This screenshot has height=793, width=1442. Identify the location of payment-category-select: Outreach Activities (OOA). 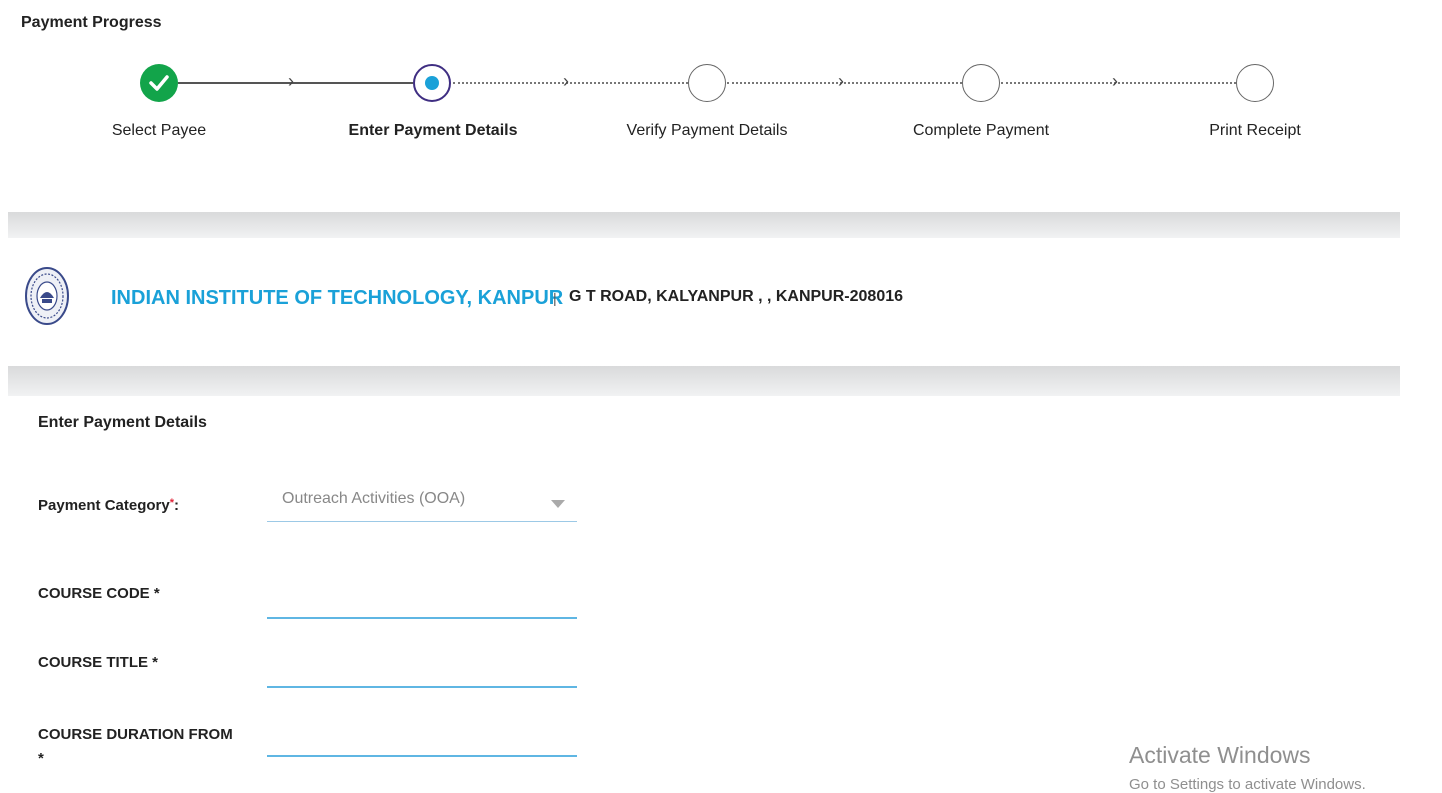
(422, 503).